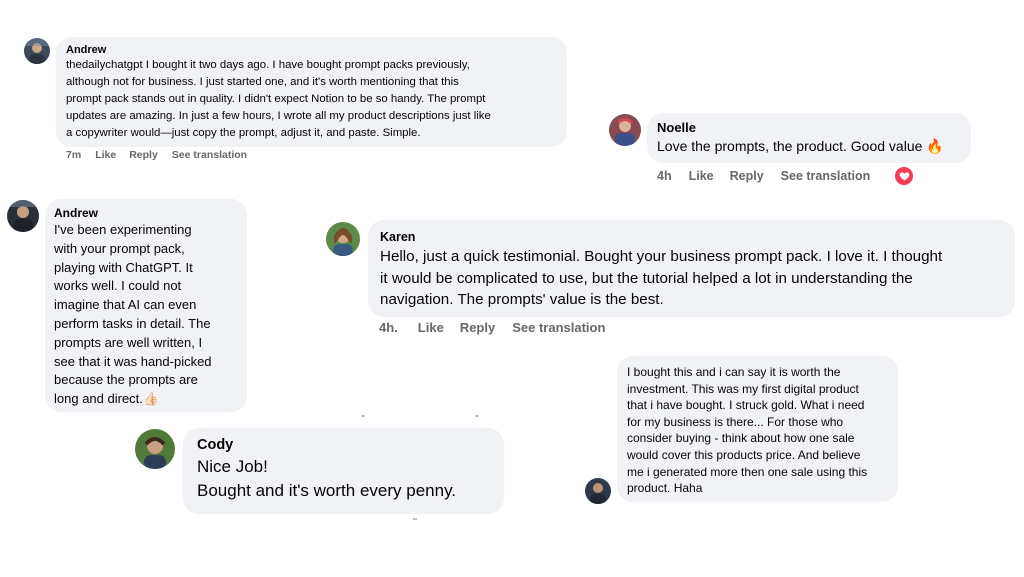  I want to click on comment-author: Cody, so click(343, 445).